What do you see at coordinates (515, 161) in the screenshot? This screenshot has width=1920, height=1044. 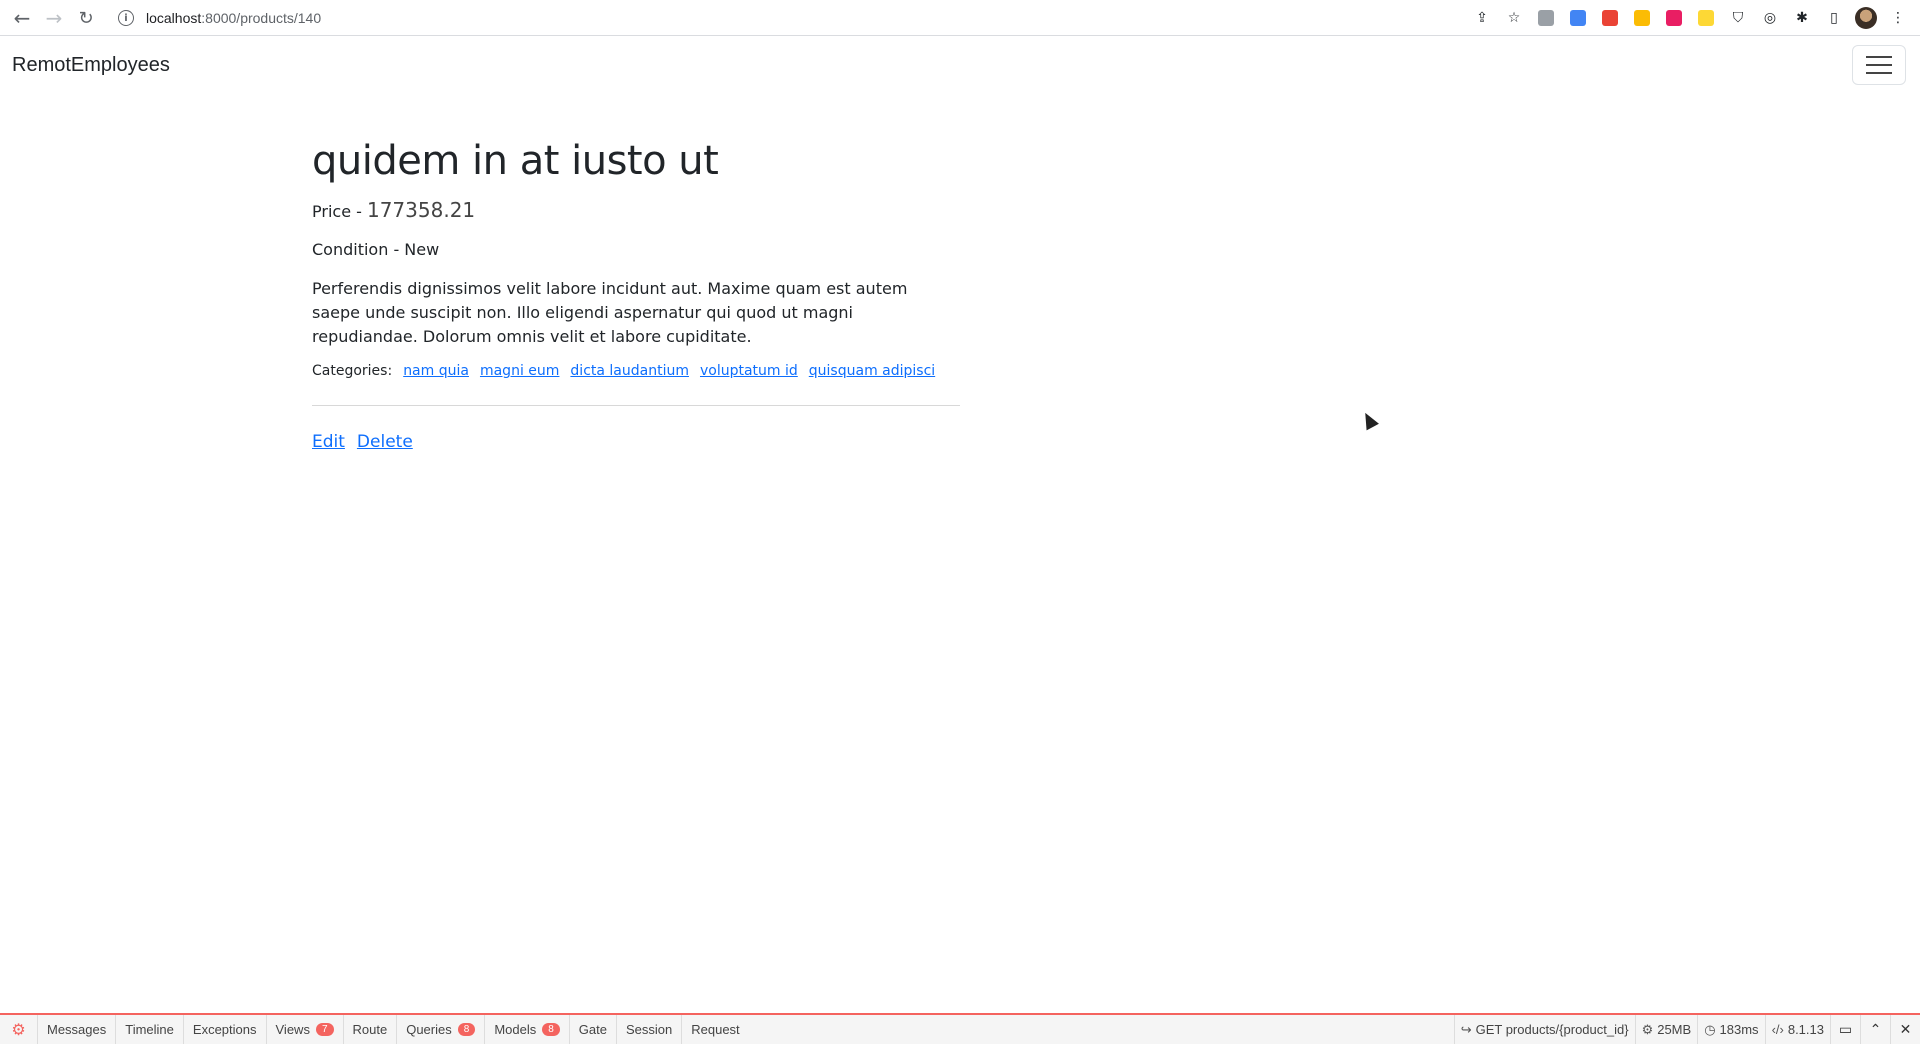 I see `product-title: quidem in at iusto ut` at bounding box center [515, 161].